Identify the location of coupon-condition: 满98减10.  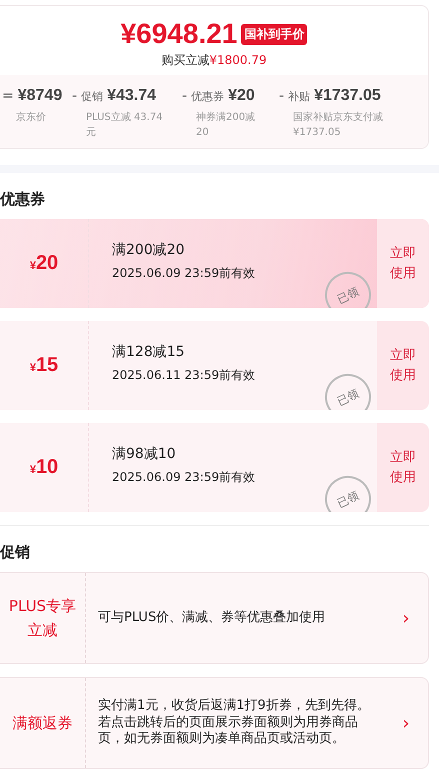
(144, 454).